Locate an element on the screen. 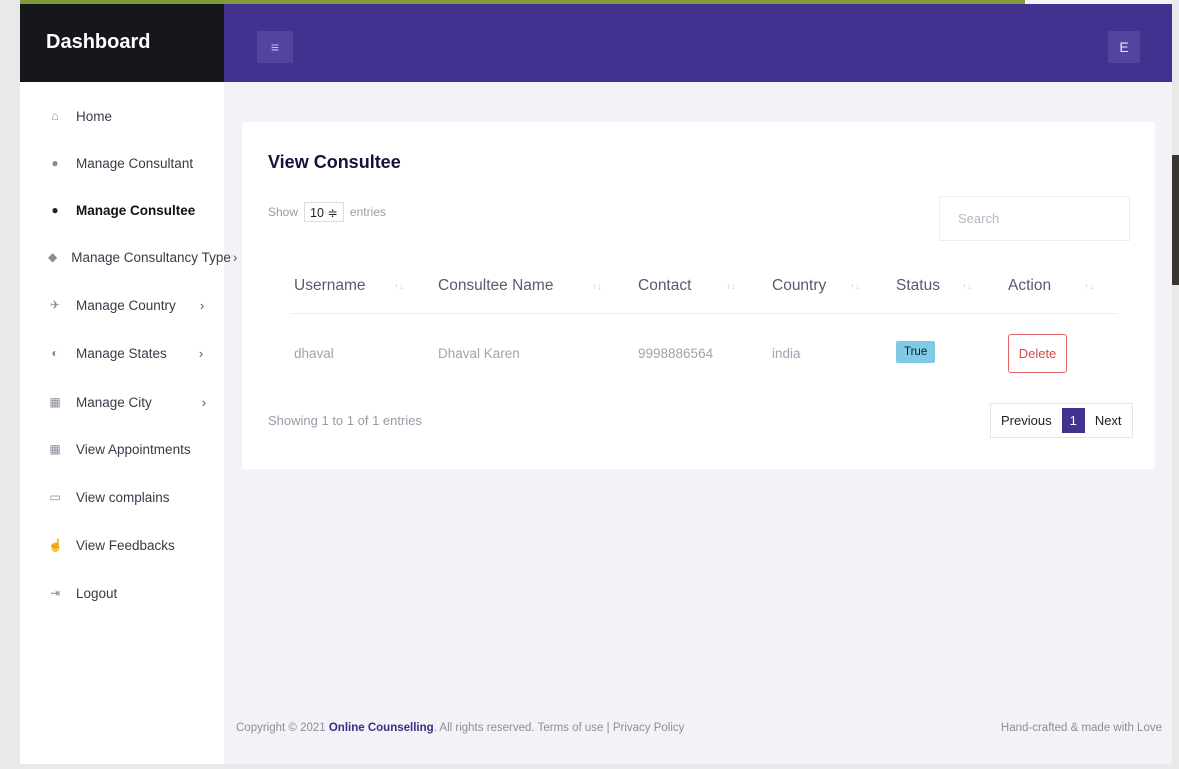 This screenshot has height=769, width=1179. sidebar-item-view-appointments: ▦ View Appointments is located at coordinates (125, 449).